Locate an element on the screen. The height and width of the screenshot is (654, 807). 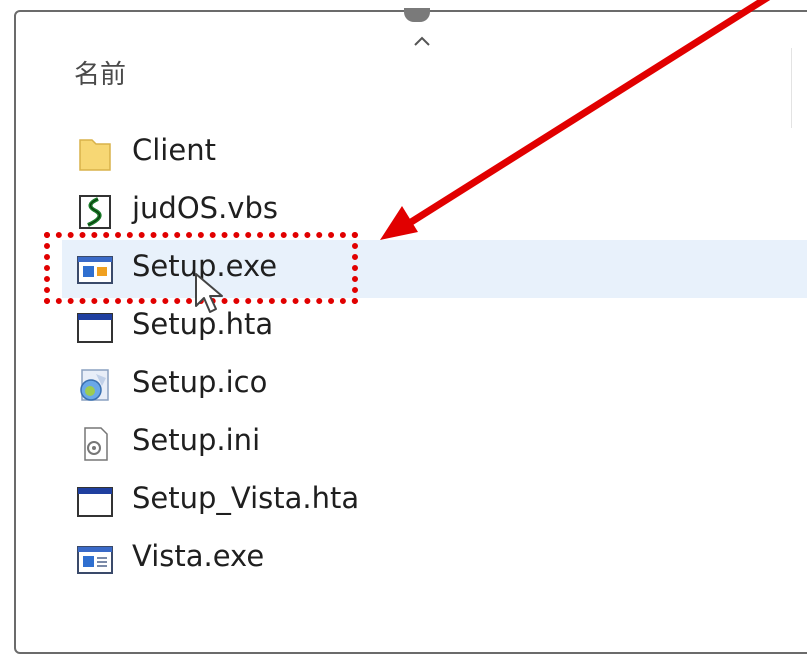
file-name: Setup.ini is located at coordinates (196, 440).